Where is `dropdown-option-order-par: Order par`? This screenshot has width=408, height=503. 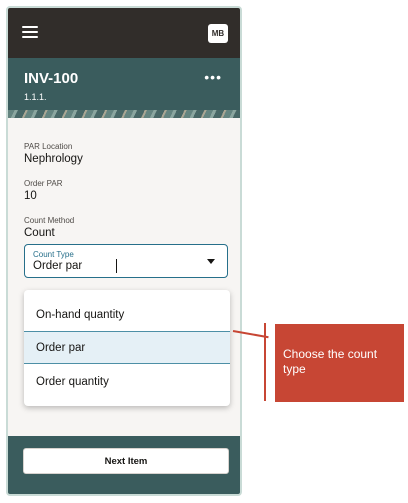 dropdown-option-order-par: Order par is located at coordinates (127, 347).